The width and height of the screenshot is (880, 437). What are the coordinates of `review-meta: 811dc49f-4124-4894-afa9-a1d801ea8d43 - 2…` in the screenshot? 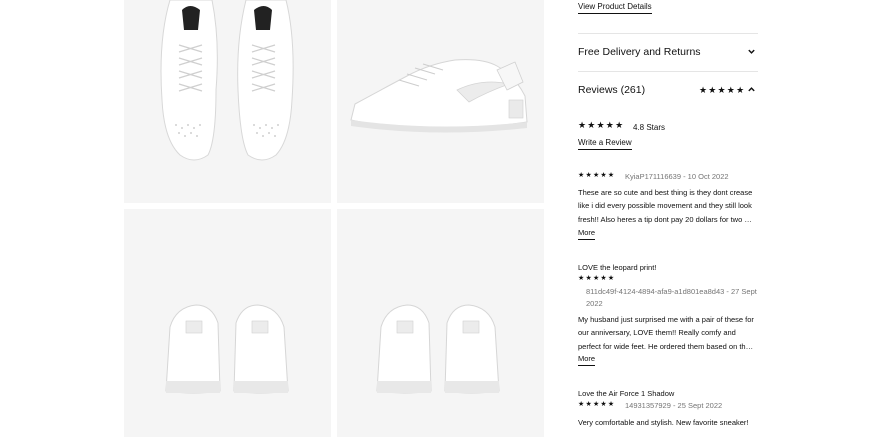 It's located at (671, 297).